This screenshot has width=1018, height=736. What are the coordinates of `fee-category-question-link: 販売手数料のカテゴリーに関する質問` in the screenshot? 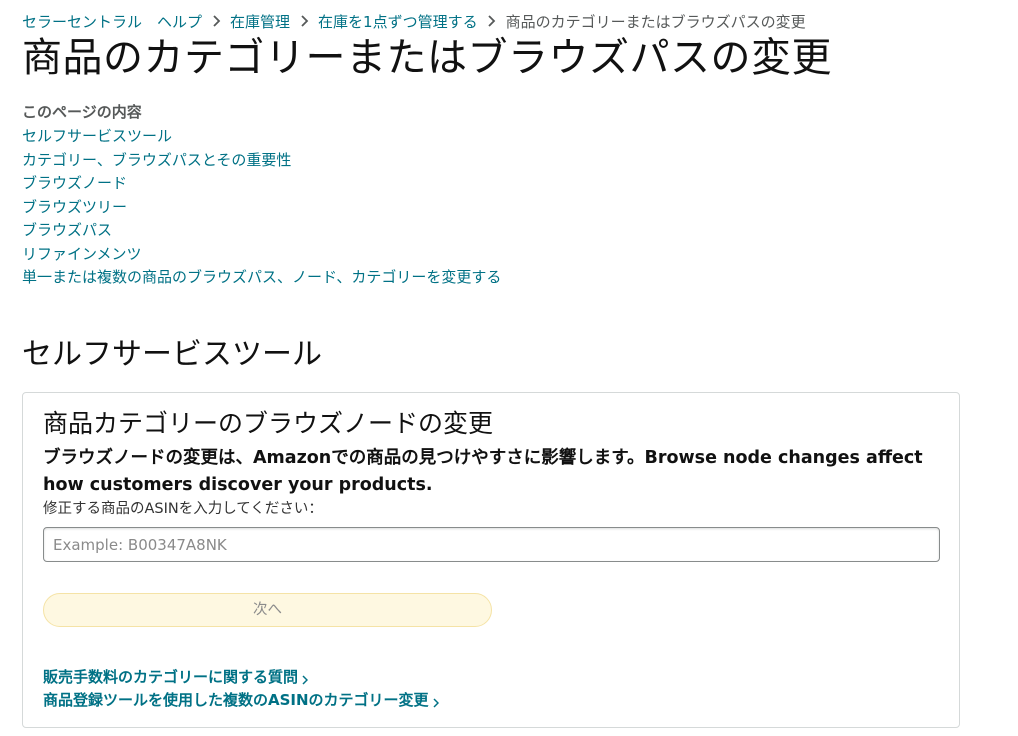 It's located at (241, 677).